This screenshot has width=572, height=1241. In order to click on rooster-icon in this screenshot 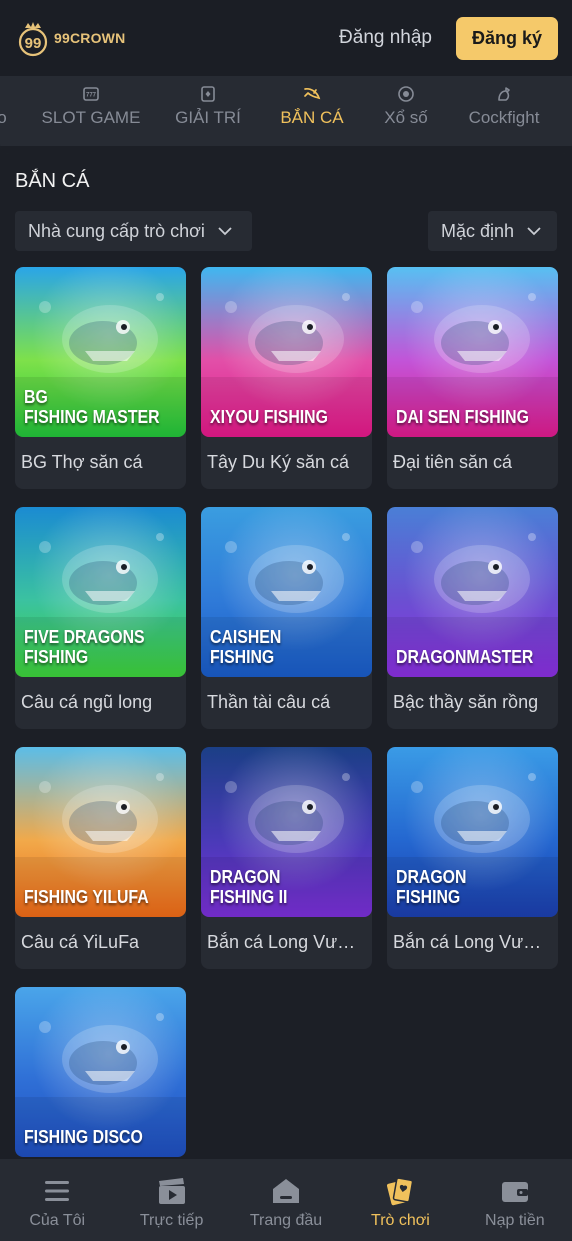, I will do `click(504, 94)`.